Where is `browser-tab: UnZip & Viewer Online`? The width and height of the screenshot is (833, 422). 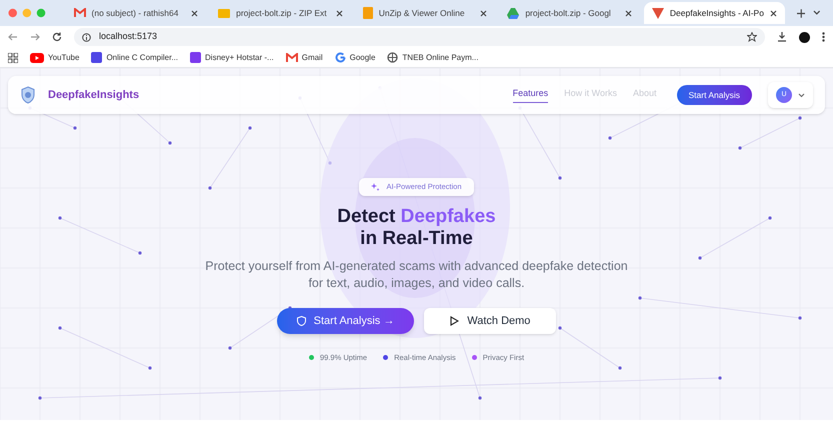 browser-tab: UnZip & Viewer Online is located at coordinates (425, 13).